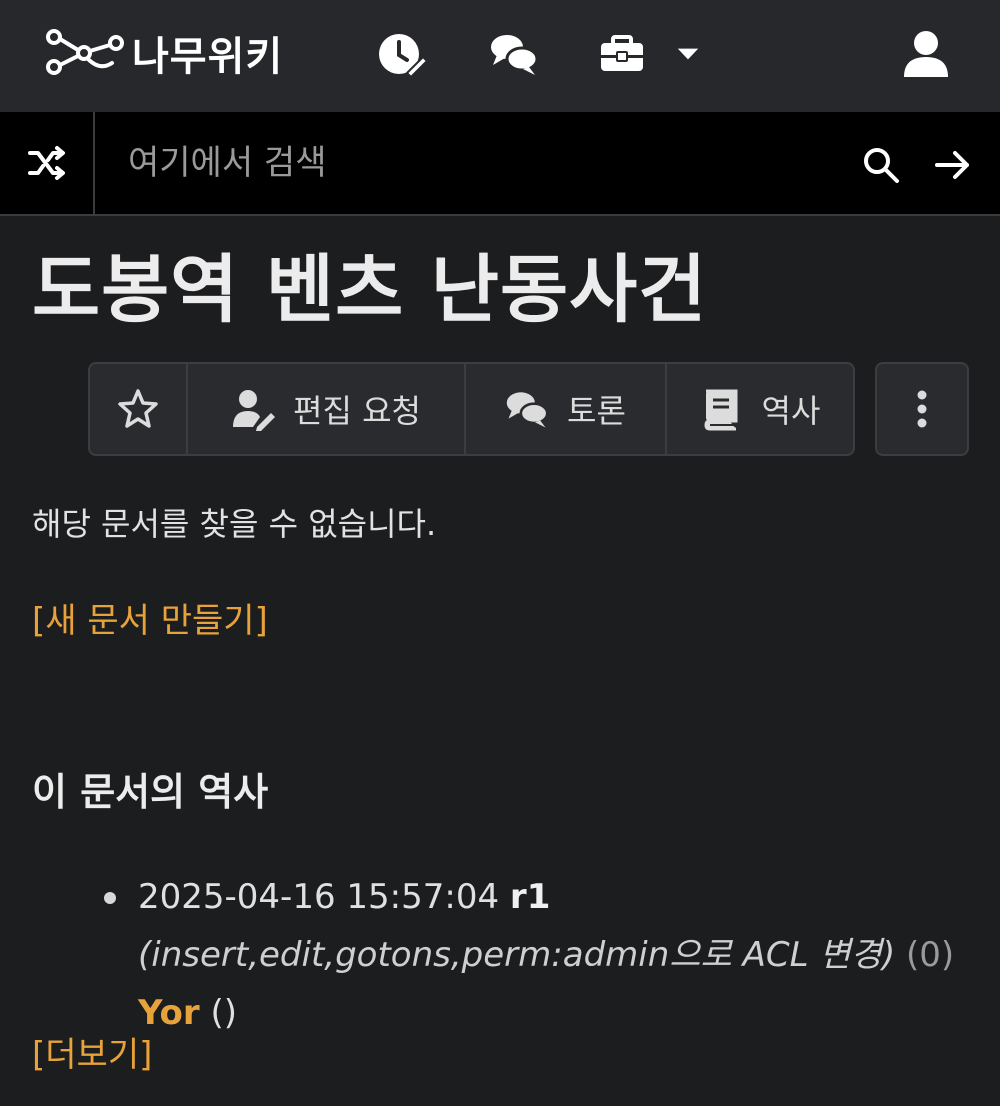 The height and width of the screenshot is (1106, 1000). Describe the element at coordinates (92, 1055) in the screenshot. I see `more-history-link: [더보기]` at that location.